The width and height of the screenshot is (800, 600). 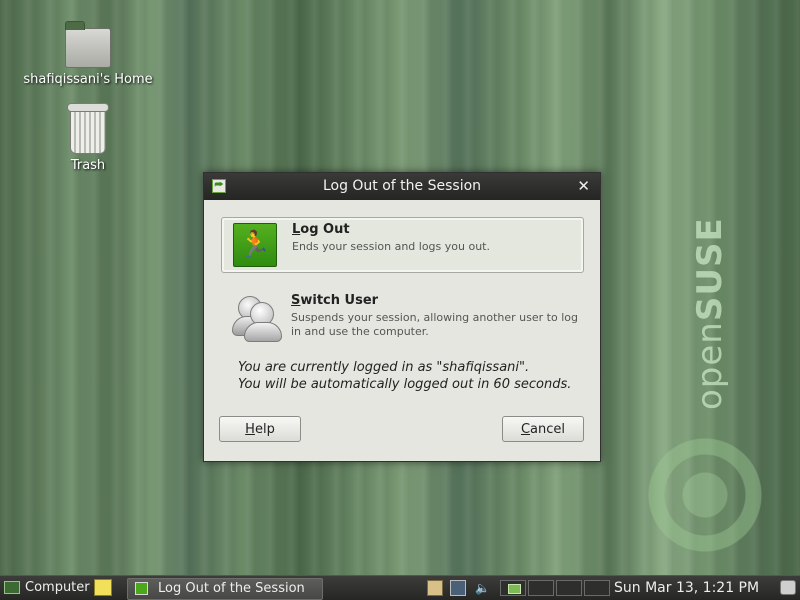 What do you see at coordinates (255, 245) in the screenshot?
I see `exit-icon: 🏃` at bounding box center [255, 245].